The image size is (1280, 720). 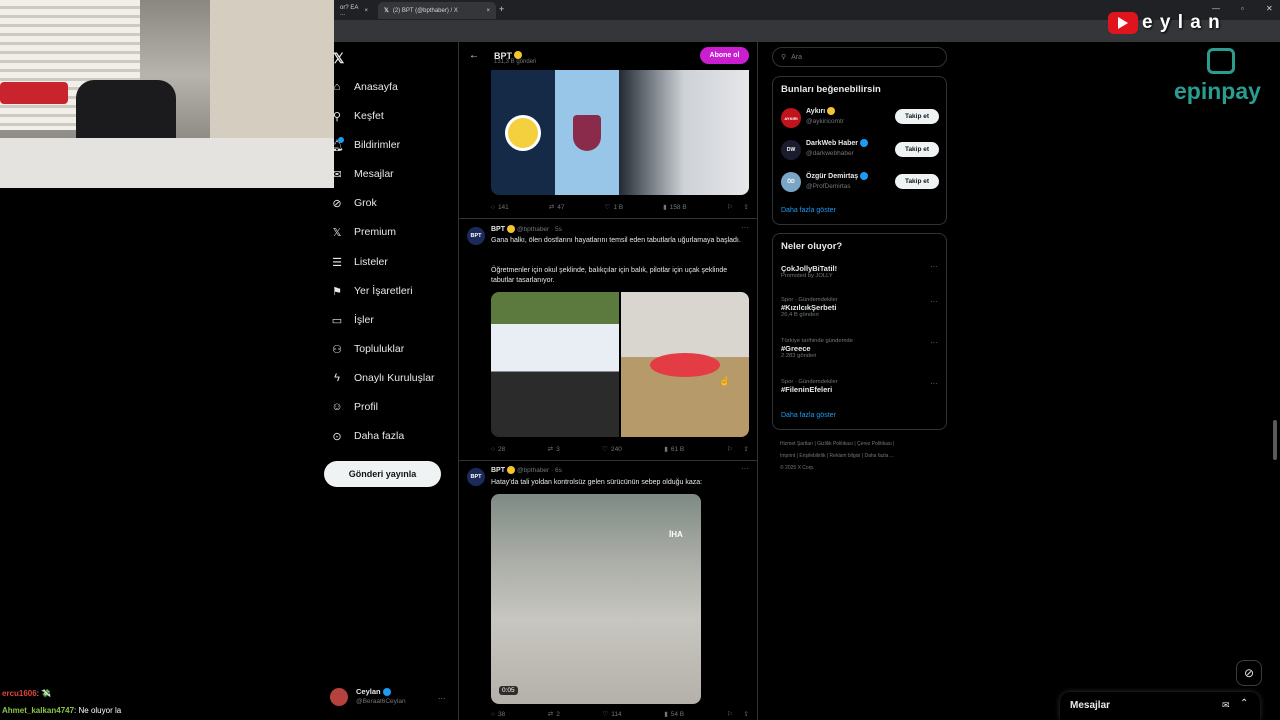 I want to click on repost-button: ⇄ 2, so click(x=554, y=714).